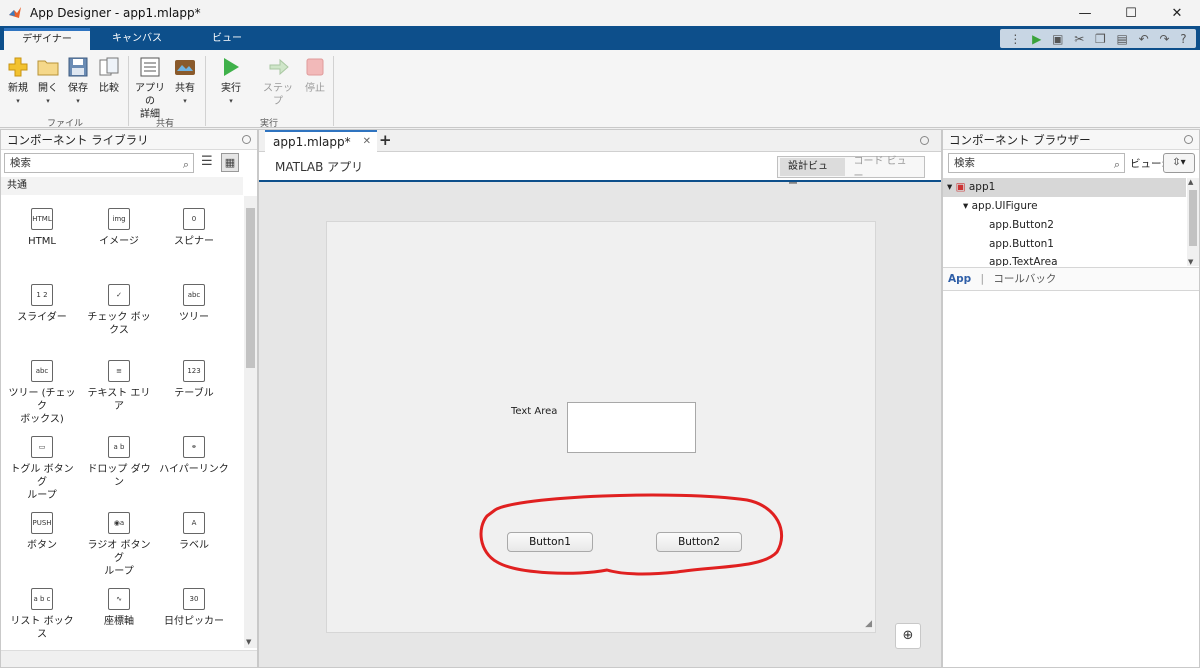 The image size is (1200, 668). I want to click on component-item: 30 日付ピッカー, so click(194, 608).